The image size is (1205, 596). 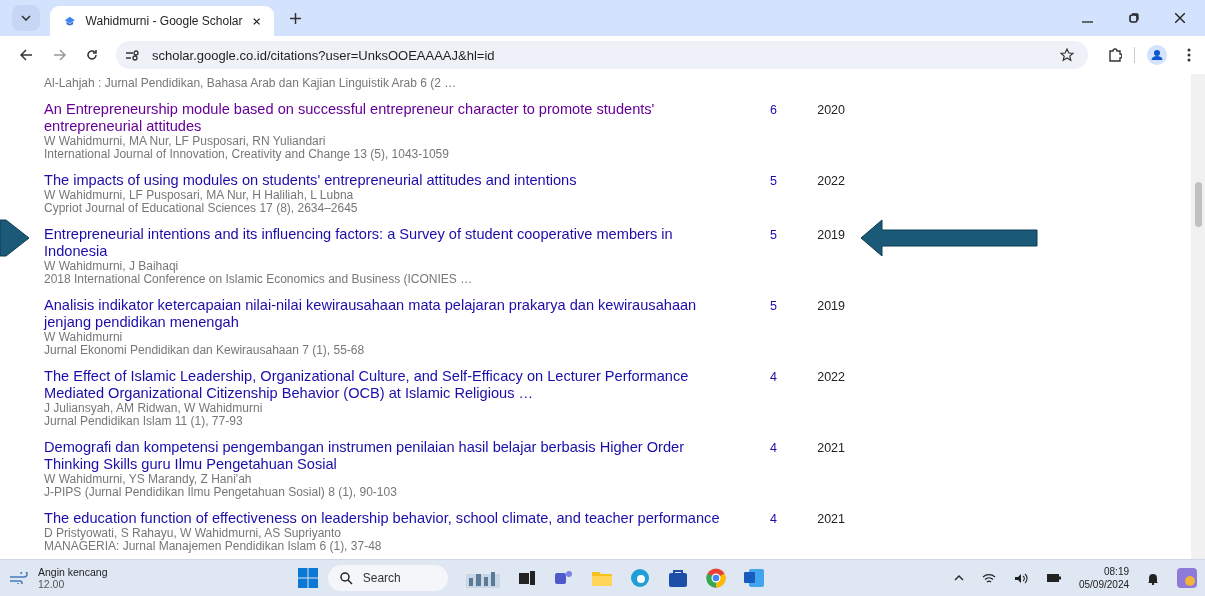 What do you see at coordinates (526, 578) in the screenshot?
I see `task-view-icon` at bounding box center [526, 578].